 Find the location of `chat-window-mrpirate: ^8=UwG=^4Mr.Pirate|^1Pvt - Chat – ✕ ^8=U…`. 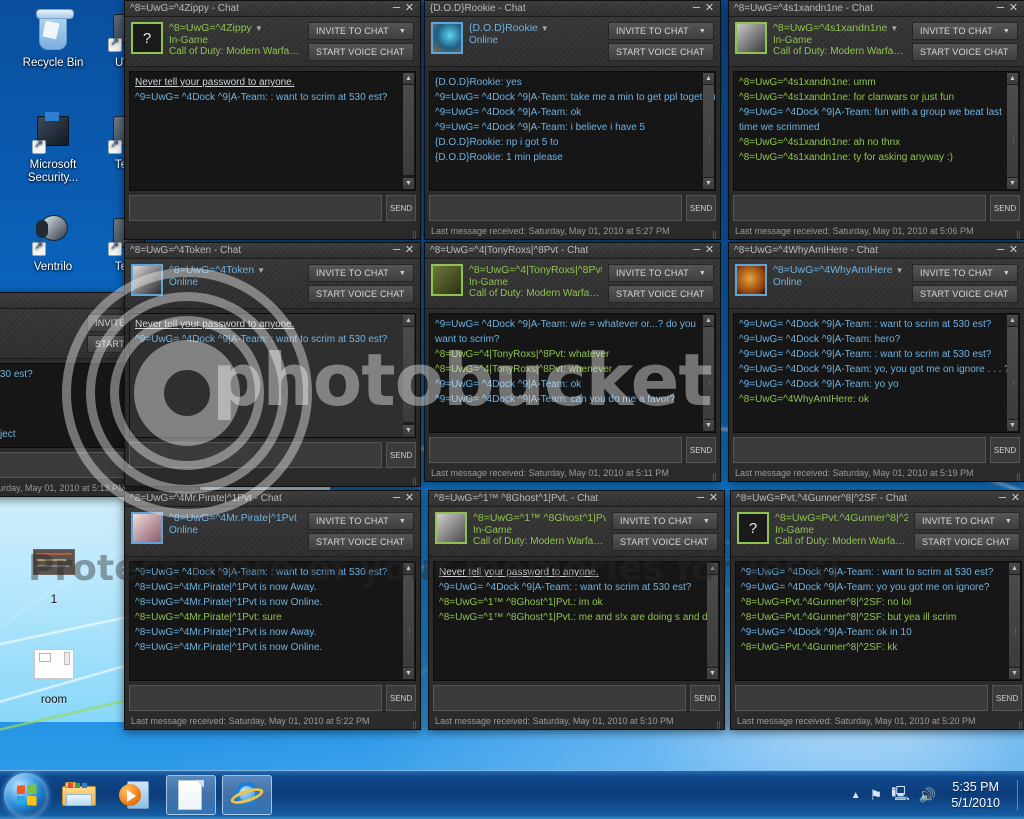

chat-window-mrpirate: ^8=UwG=^4Mr.Pirate|^1Pvt - Chat – ✕ ^8=U… is located at coordinates (272, 610).